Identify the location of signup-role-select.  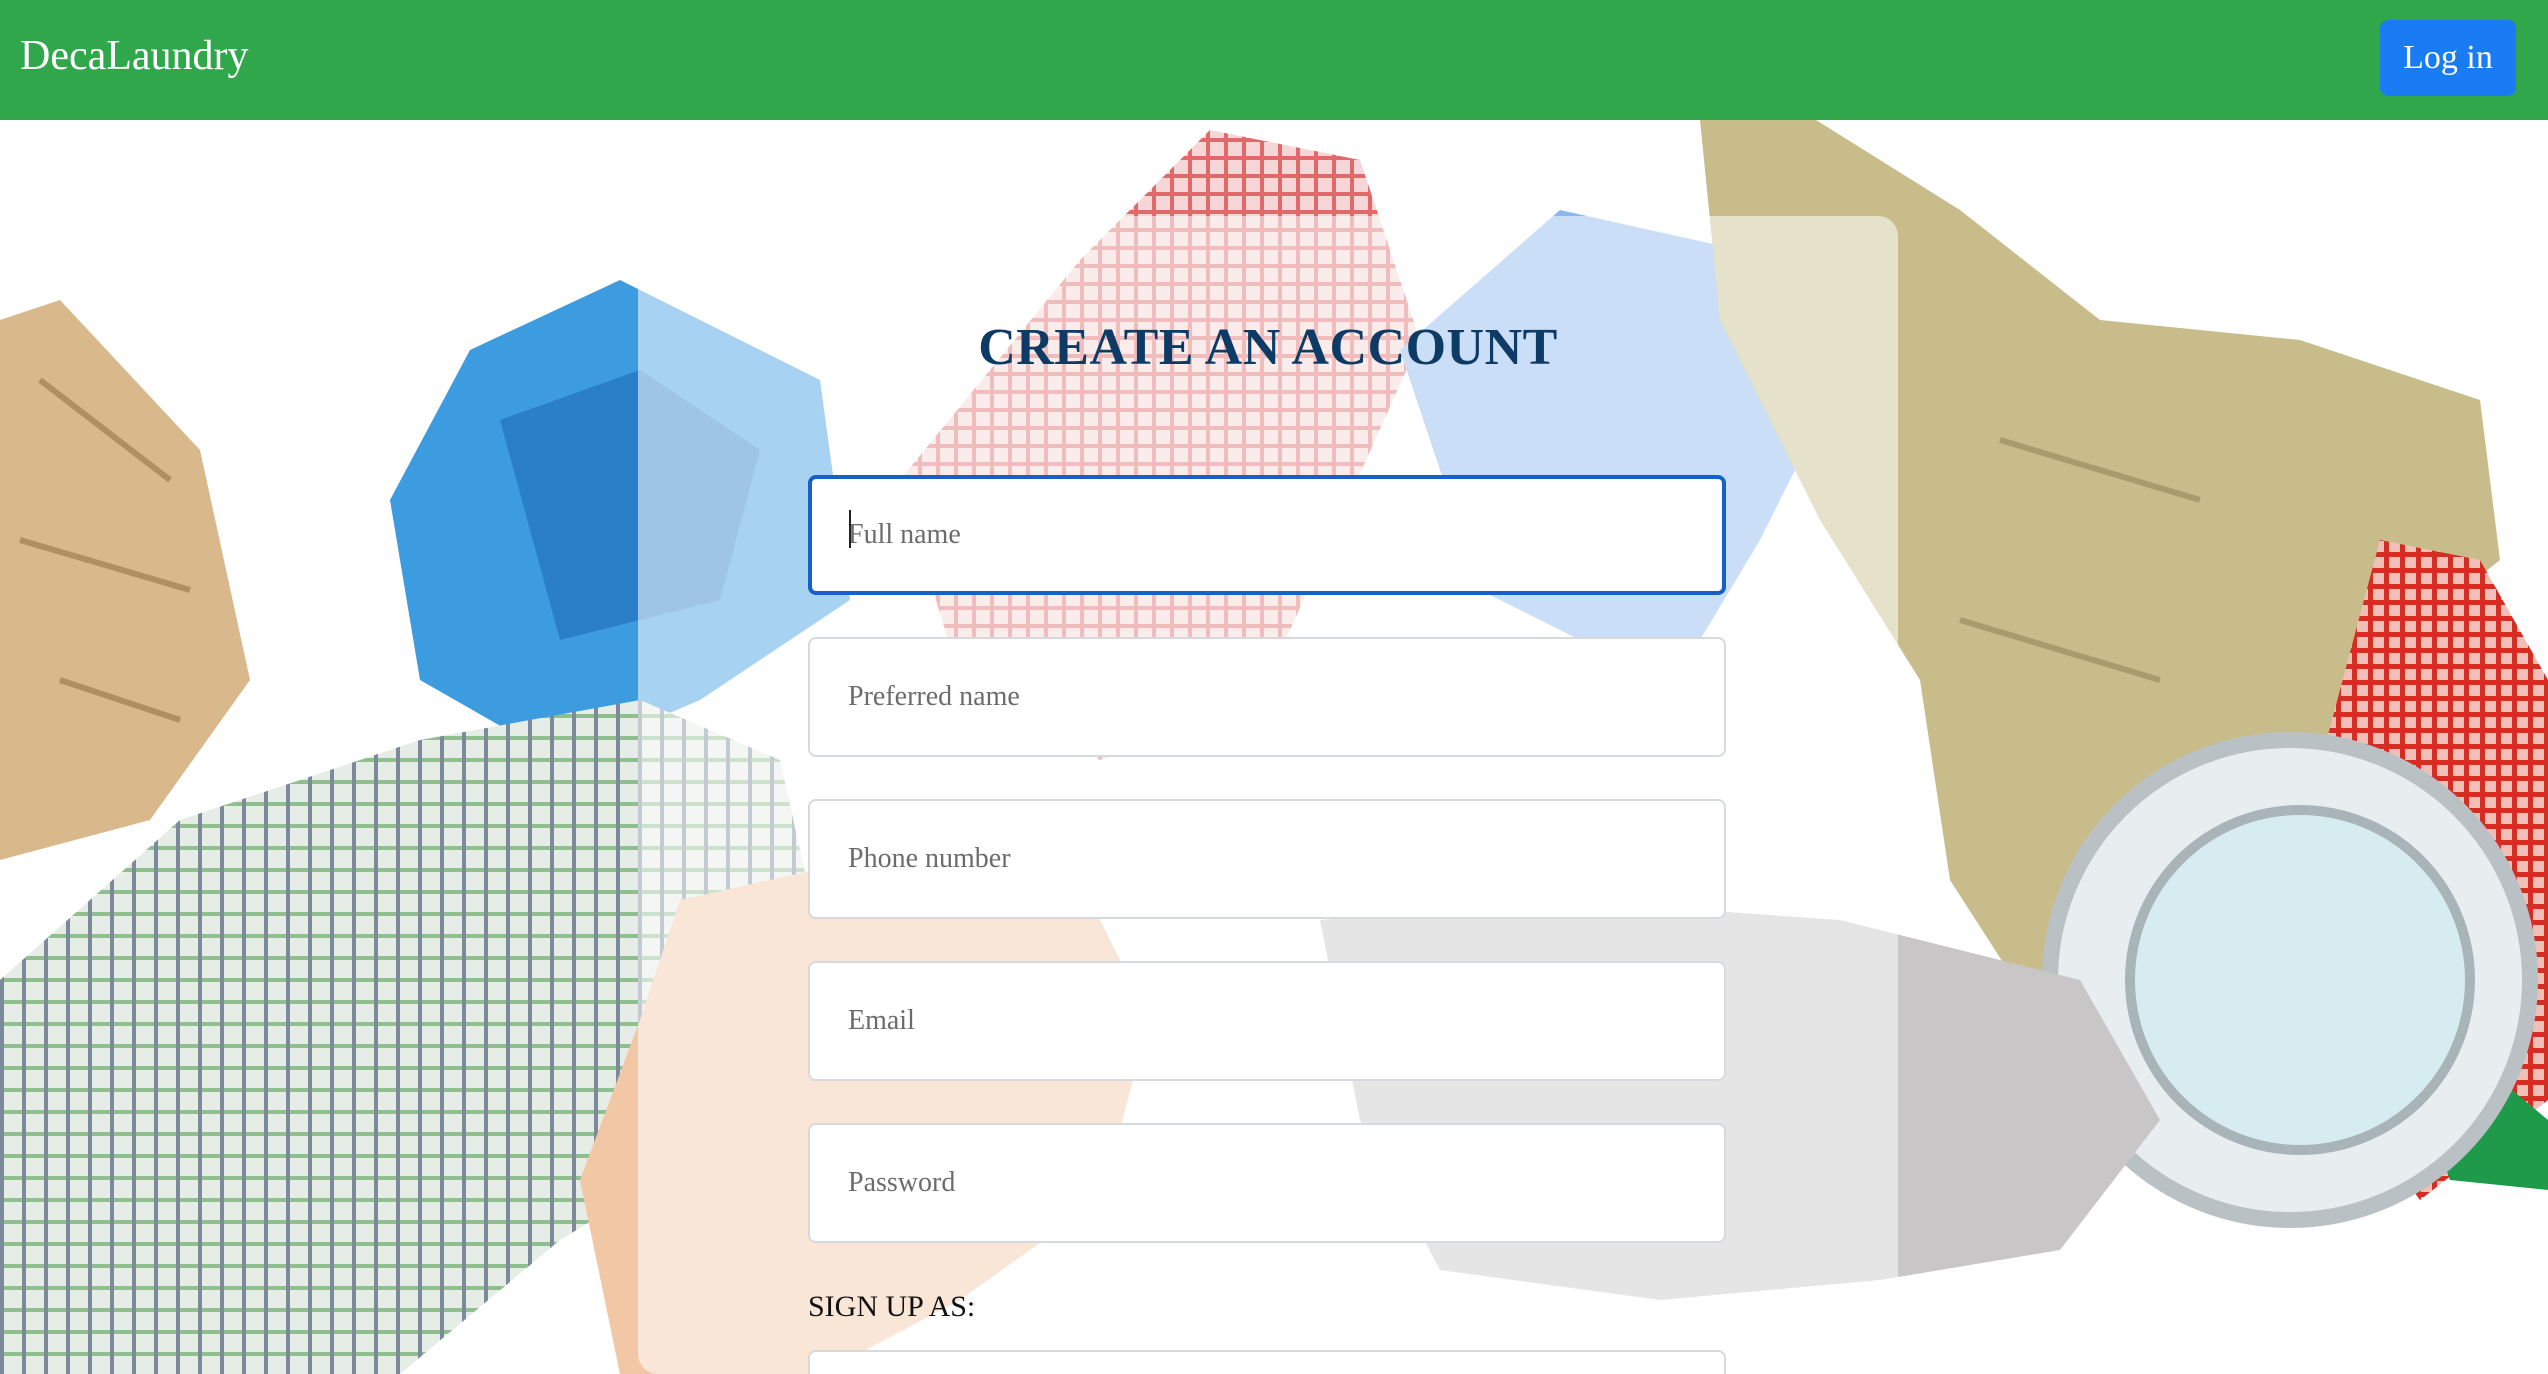
(1267, 1362).